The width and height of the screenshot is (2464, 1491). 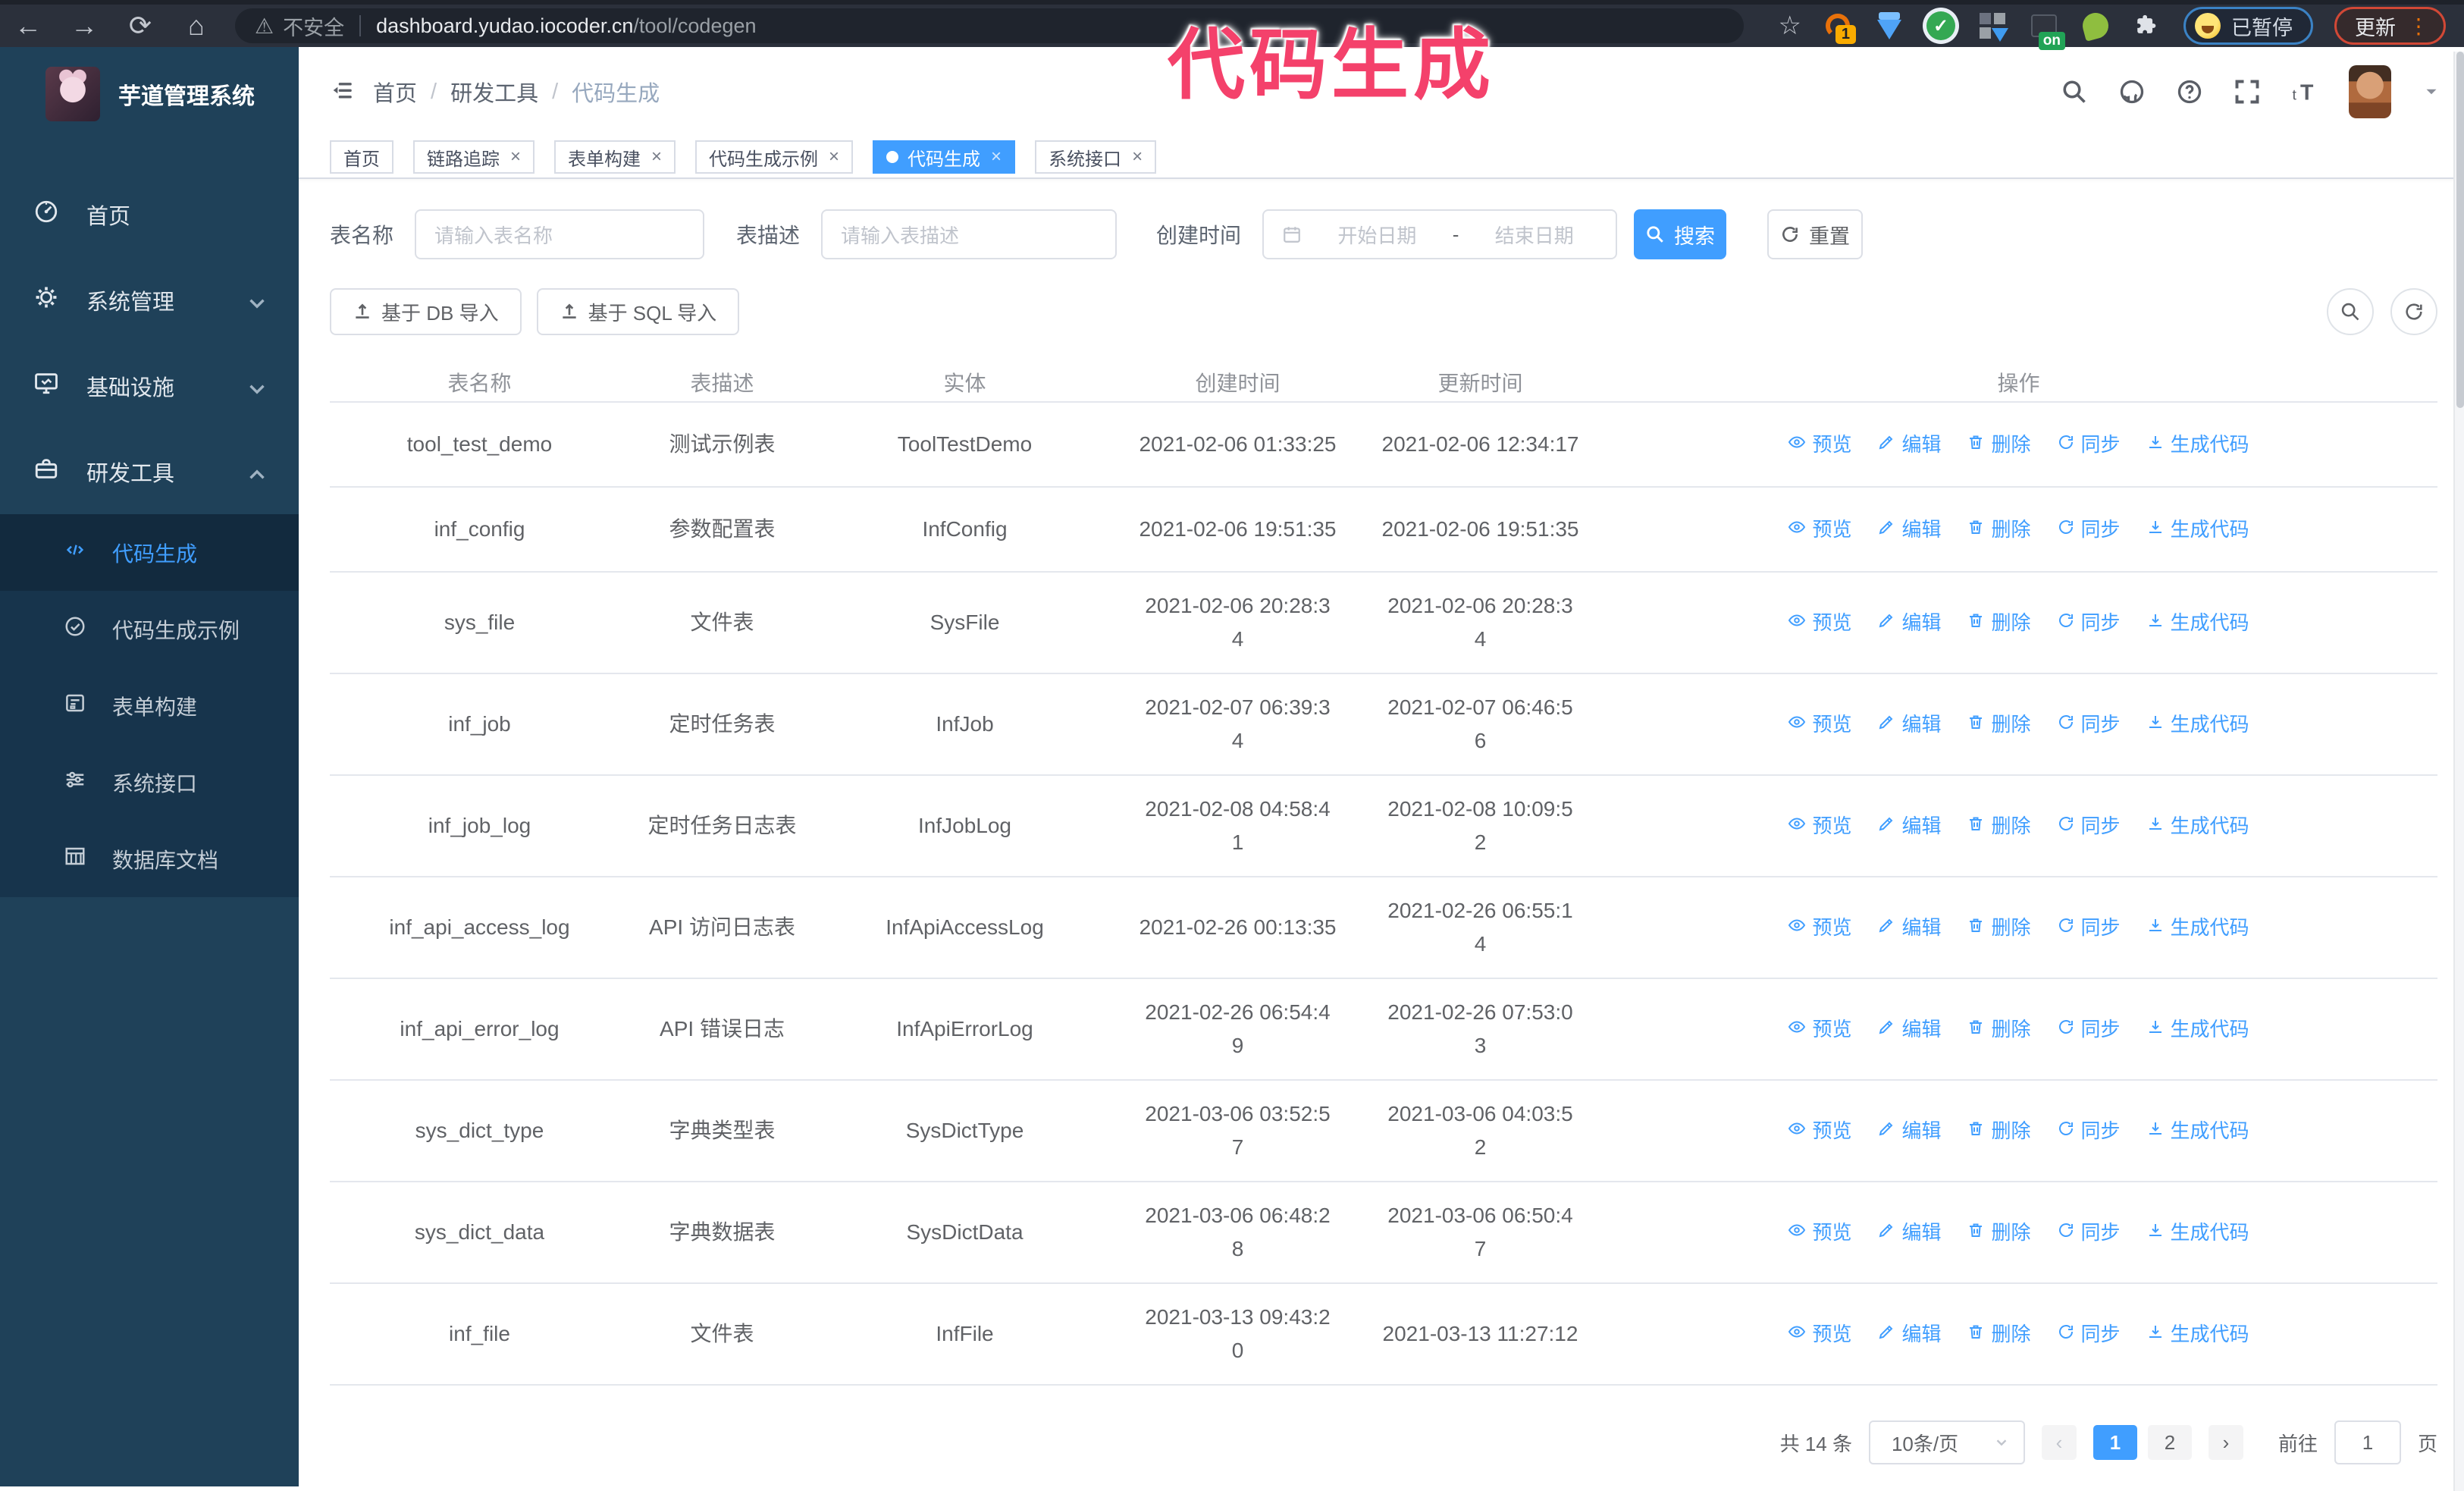 I want to click on browser-reload-icon: ⟳, so click(x=140, y=26).